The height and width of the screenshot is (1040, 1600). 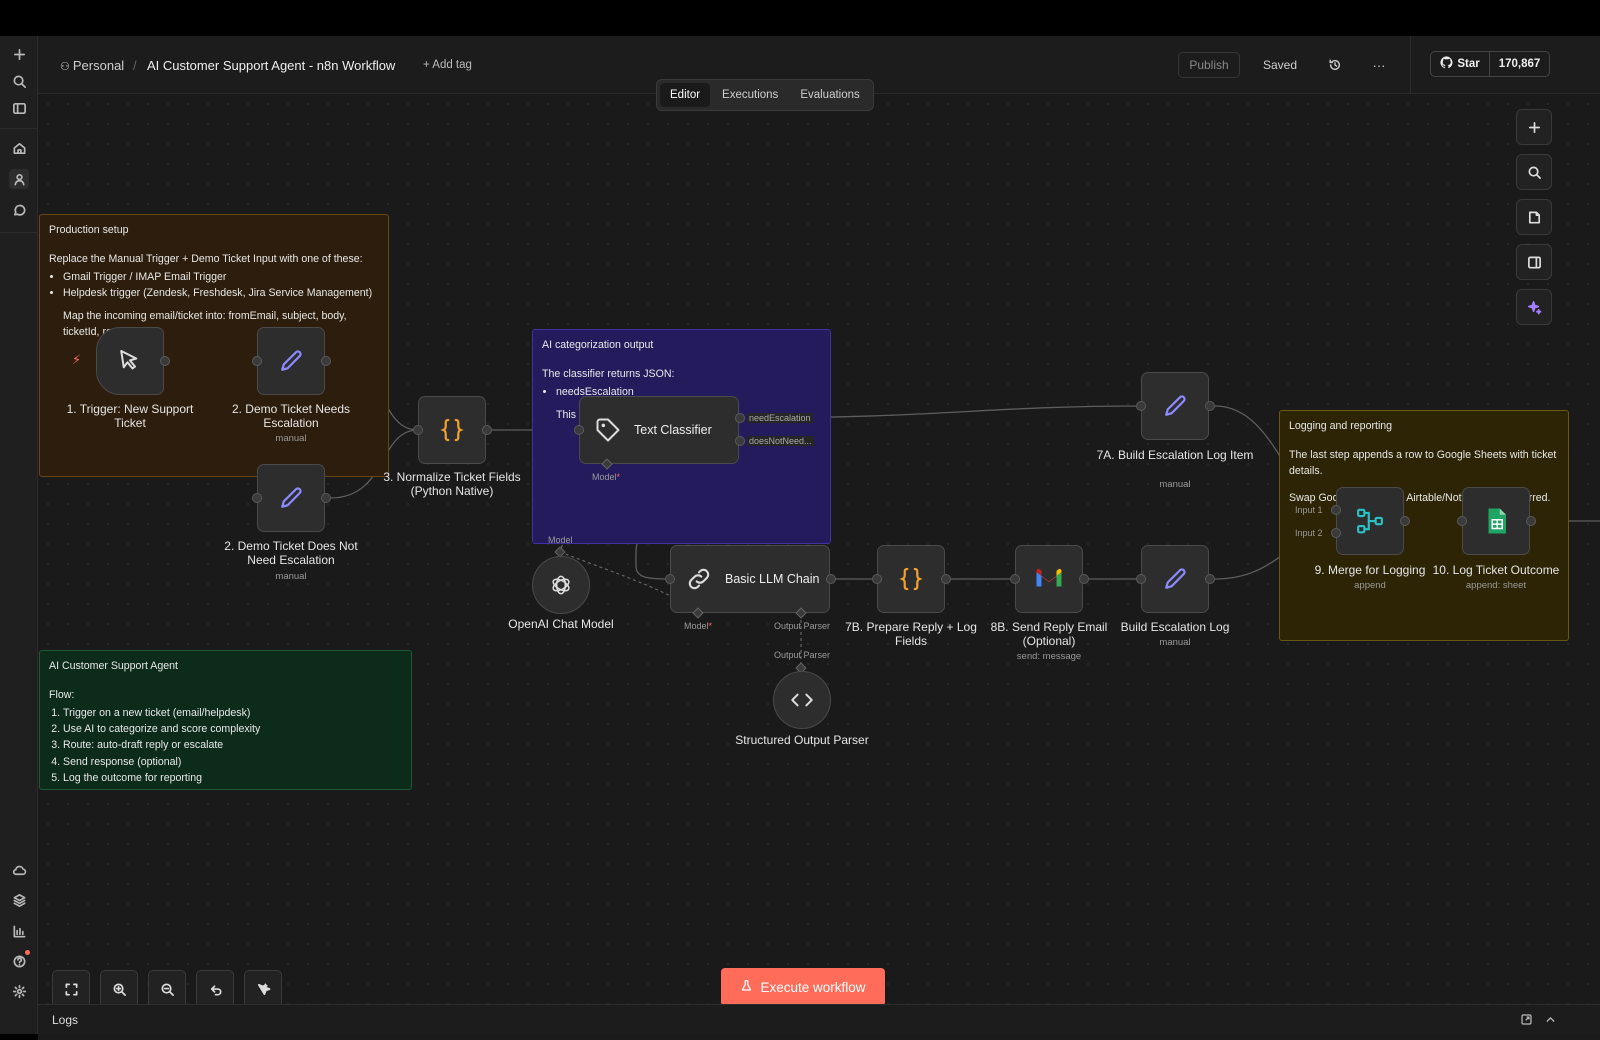 I want to click on sticky-text: Flow:, so click(x=62, y=695).